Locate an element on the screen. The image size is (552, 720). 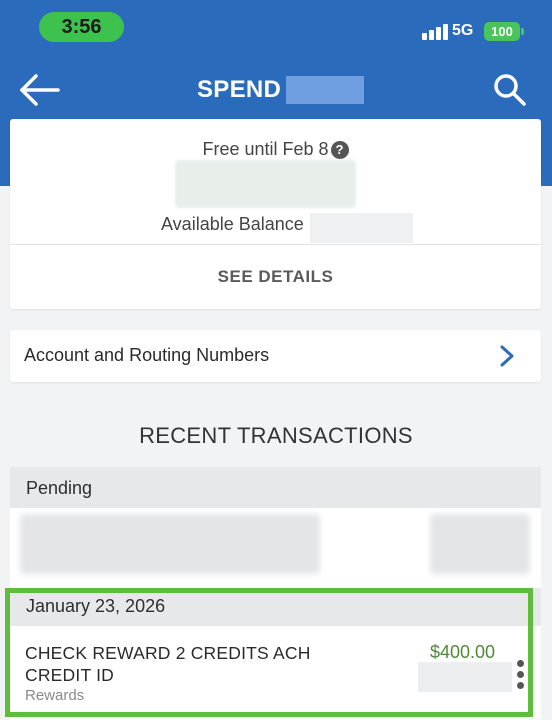
back-button is located at coordinates (40, 90).